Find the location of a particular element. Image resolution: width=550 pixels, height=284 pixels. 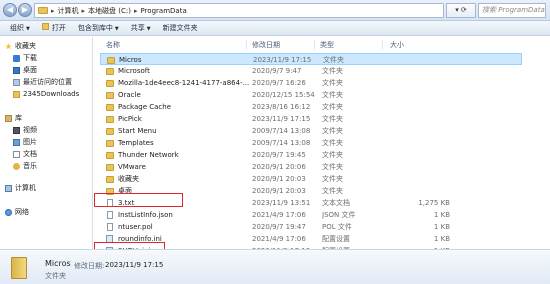

share-button: 共享 ▼ is located at coordinates (143, 28).